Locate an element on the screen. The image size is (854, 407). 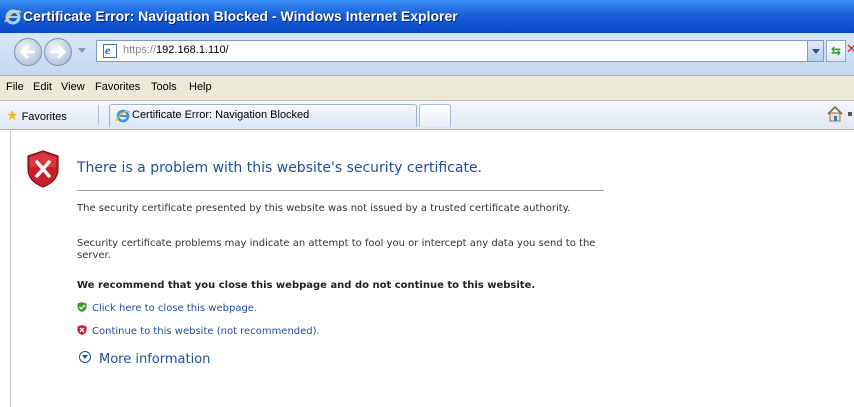
menu-view: View is located at coordinates (73, 87).